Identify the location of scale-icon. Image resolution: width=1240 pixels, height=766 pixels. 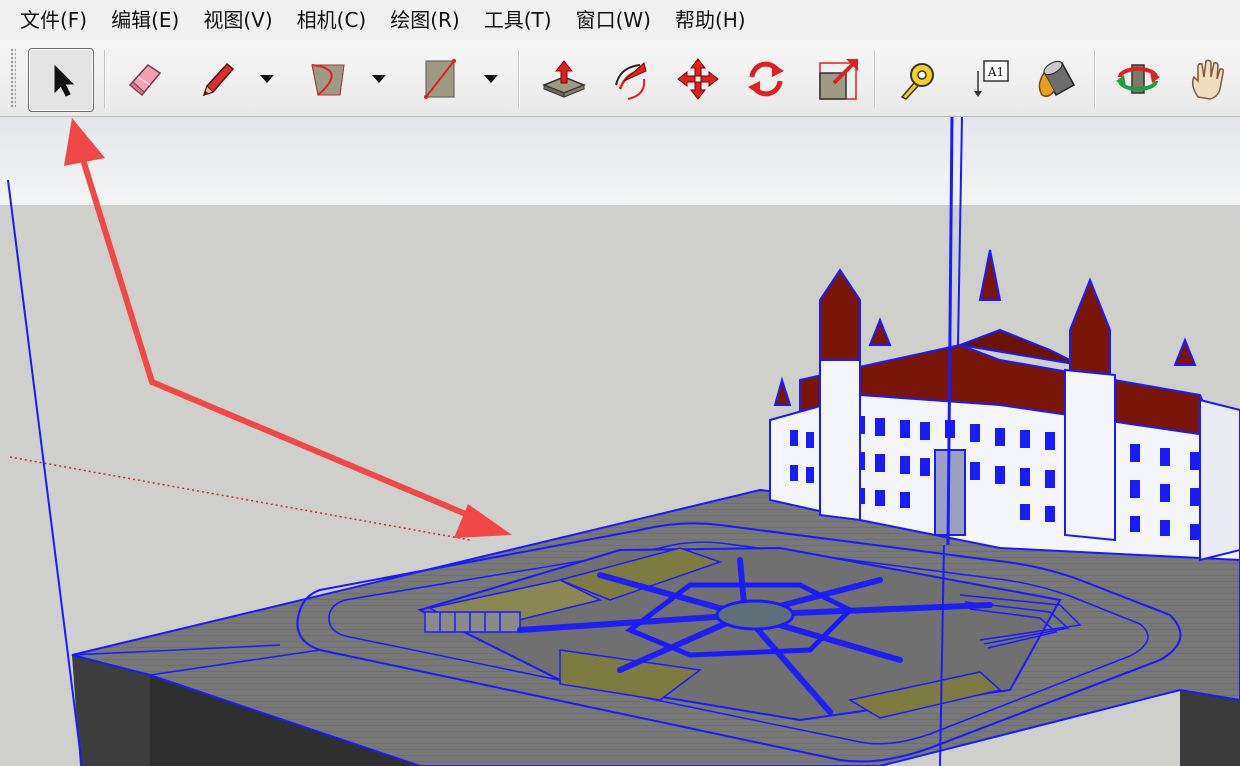
(838, 79).